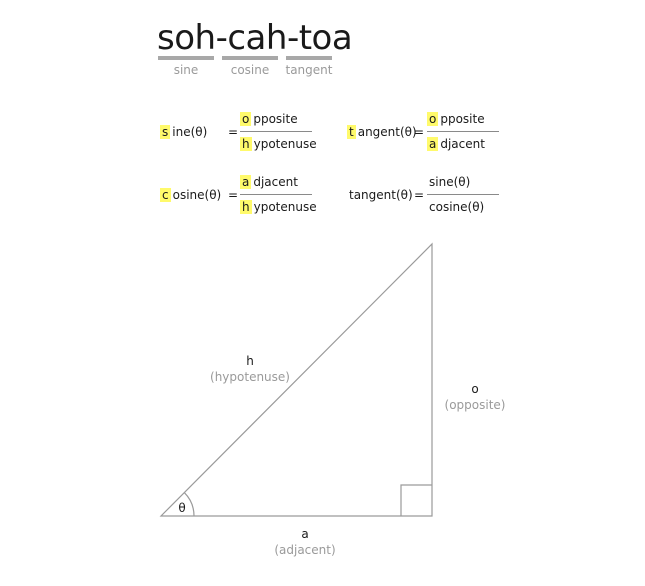 This screenshot has height=586, width=645. Describe the element at coordinates (250, 361) in the screenshot. I see `hypotenuse-label: h` at that location.